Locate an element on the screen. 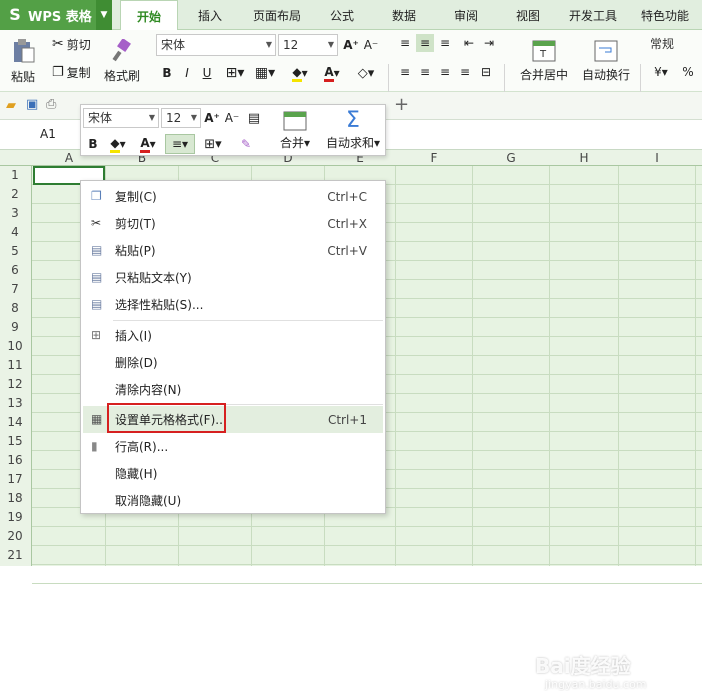 The width and height of the screenshot is (702, 691). align-center-icon: ≡▾ is located at coordinates (180, 144).